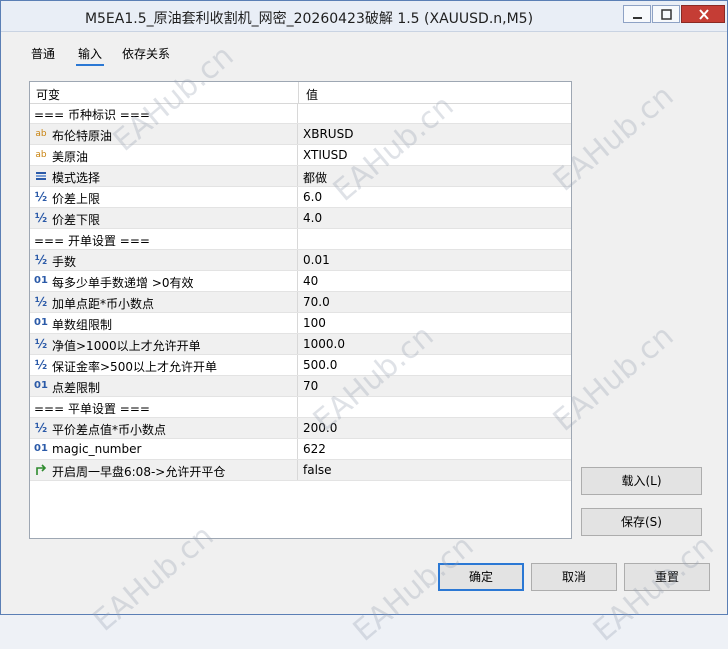 This screenshot has height=649, width=728. I want to click on maximize-button, so click(666, 14).